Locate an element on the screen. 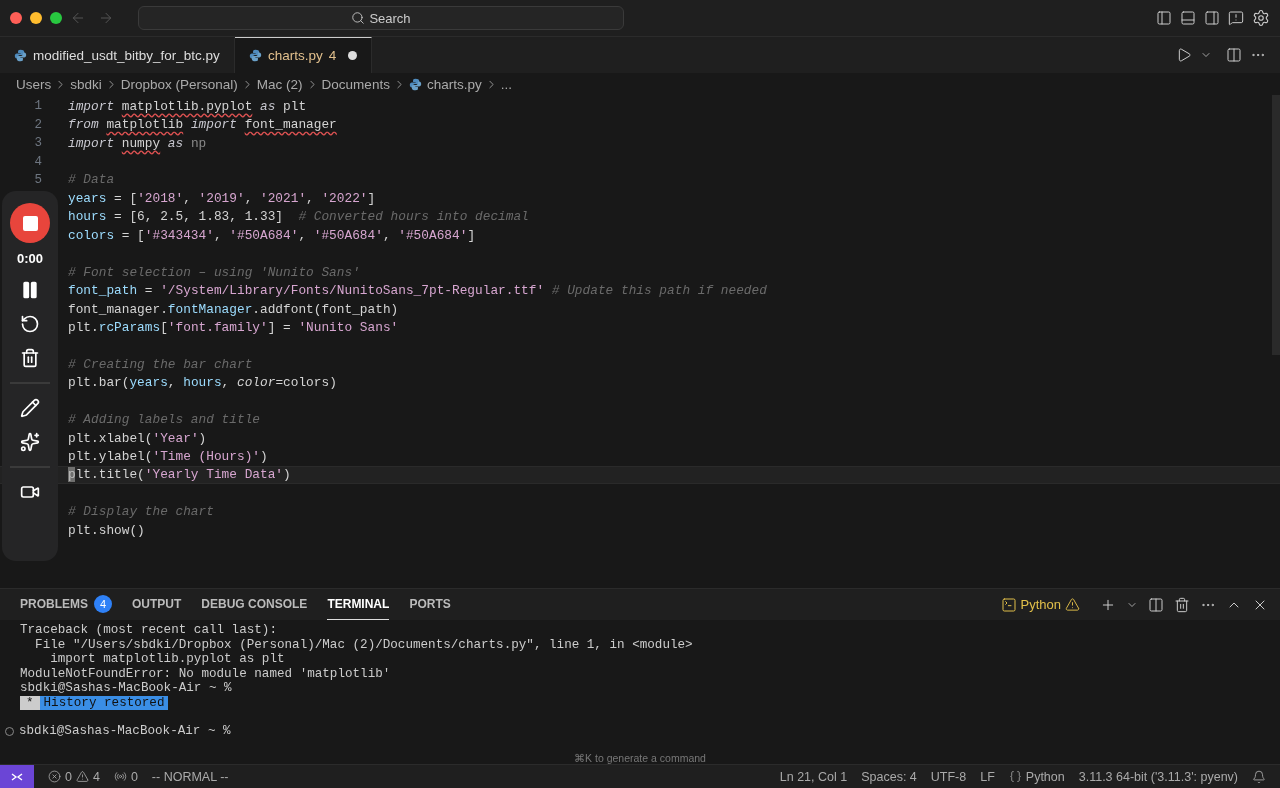  ports-status: 0 is located at coordinates (125, 776).